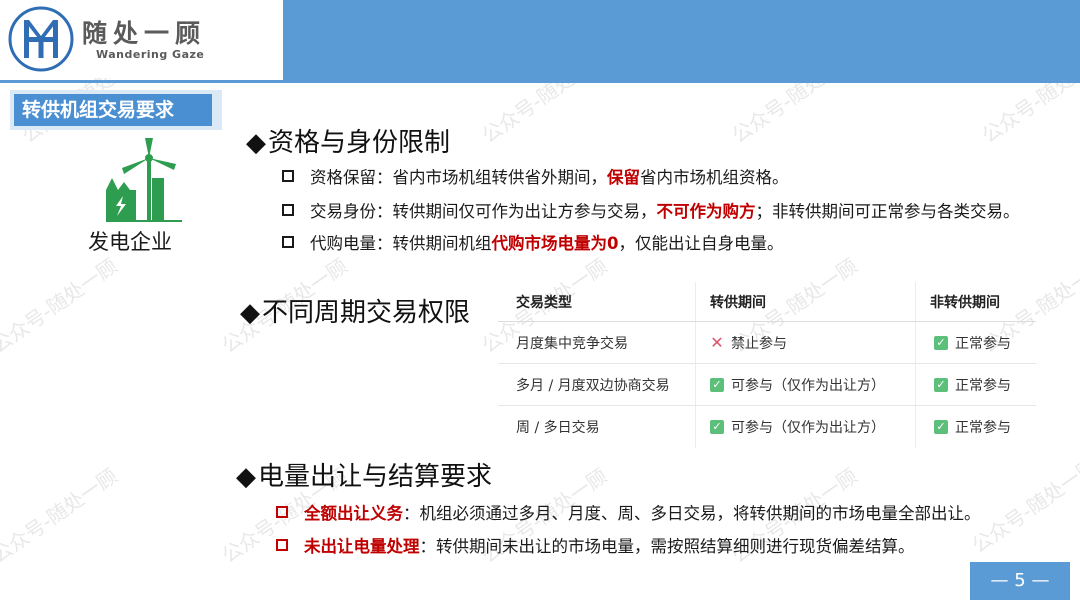 The height and width of the screenshot is (608, 1080). I want to click on list-item: 未出让电量处理 ：转供期间未出让的市场电量，需按照结算细则进行现货偏差结算。, so click(595, 545).